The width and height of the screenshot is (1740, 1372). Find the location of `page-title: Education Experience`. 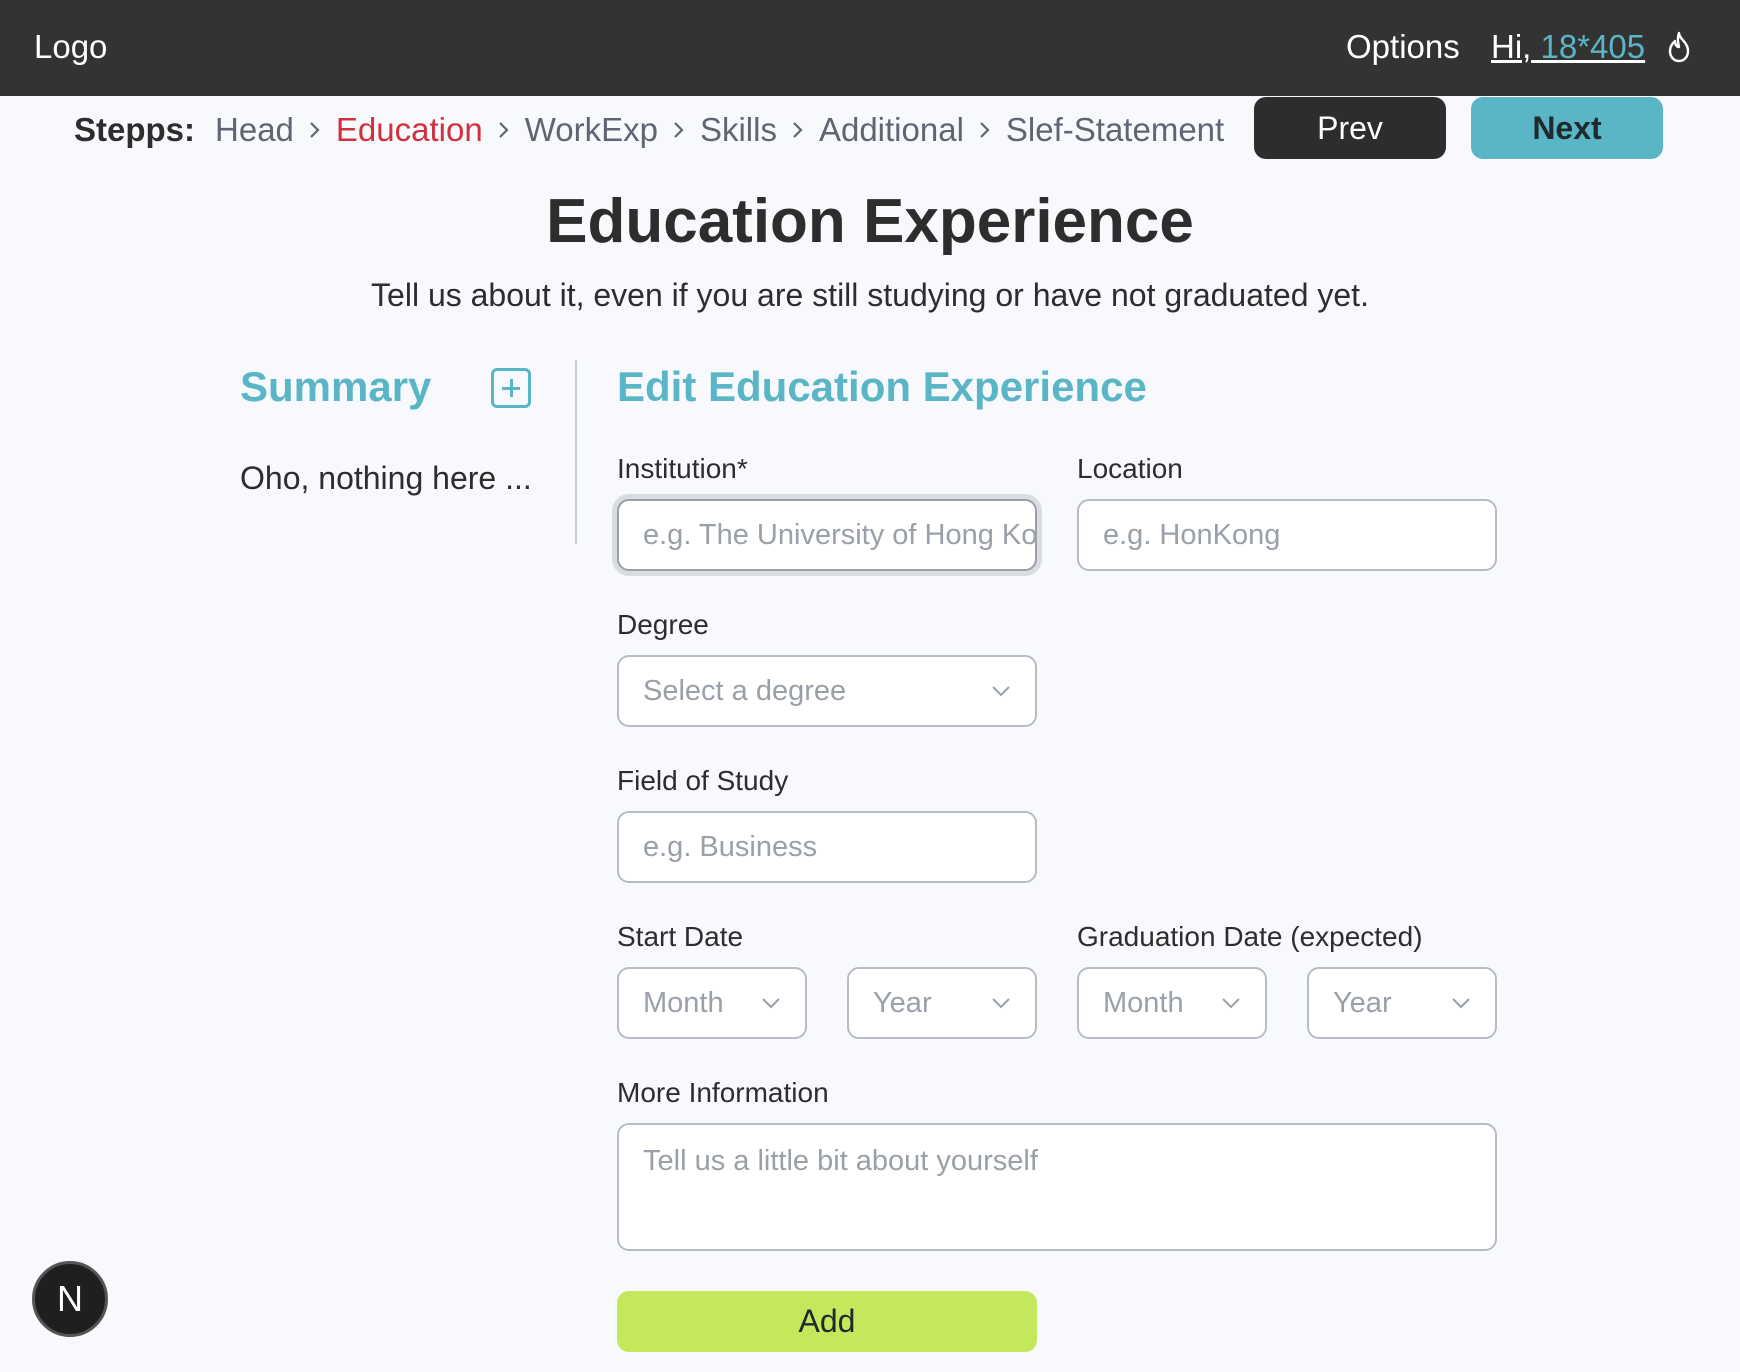

page-title: Education Experience is located at coordinates (870, 221).